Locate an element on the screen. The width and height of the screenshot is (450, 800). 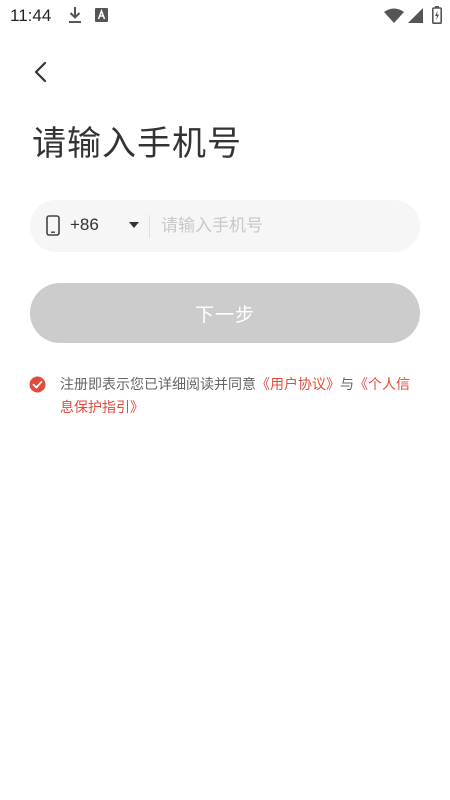
chevron-left-icon is located at coordinates (42, 72).